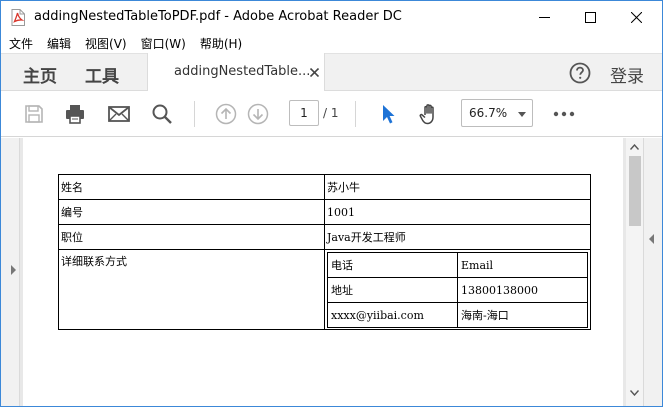 The height and width of the screenshot is (407, 663). I want to click on menu-window: 窗口(W), so click(162, 43).